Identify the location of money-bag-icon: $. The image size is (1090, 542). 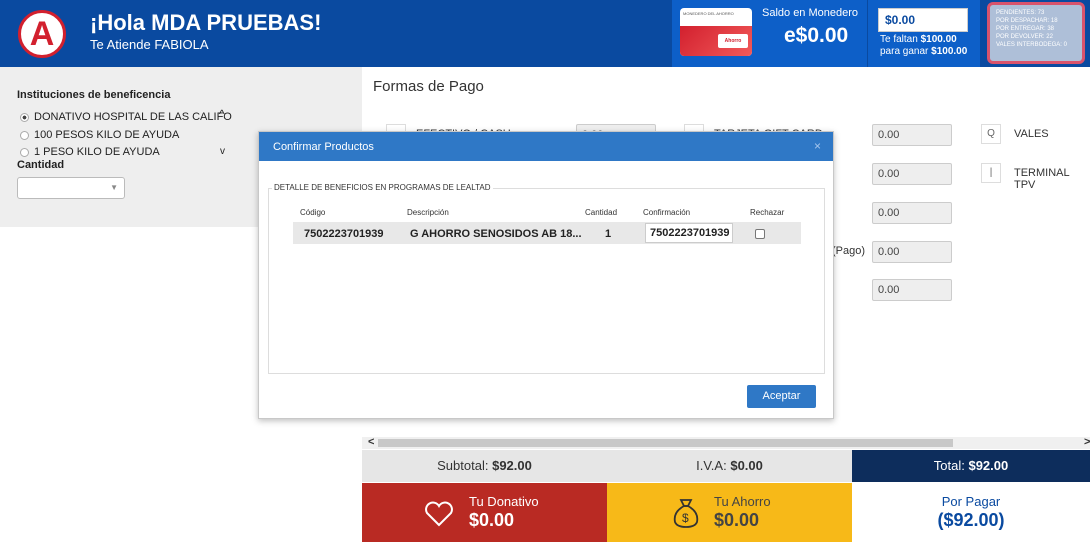
(686, 513).